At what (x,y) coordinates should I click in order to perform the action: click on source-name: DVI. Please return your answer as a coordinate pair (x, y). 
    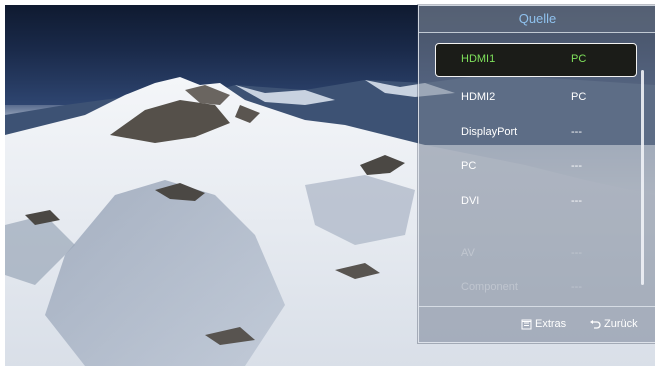
    Looking at the image, I should click on (470, 201).